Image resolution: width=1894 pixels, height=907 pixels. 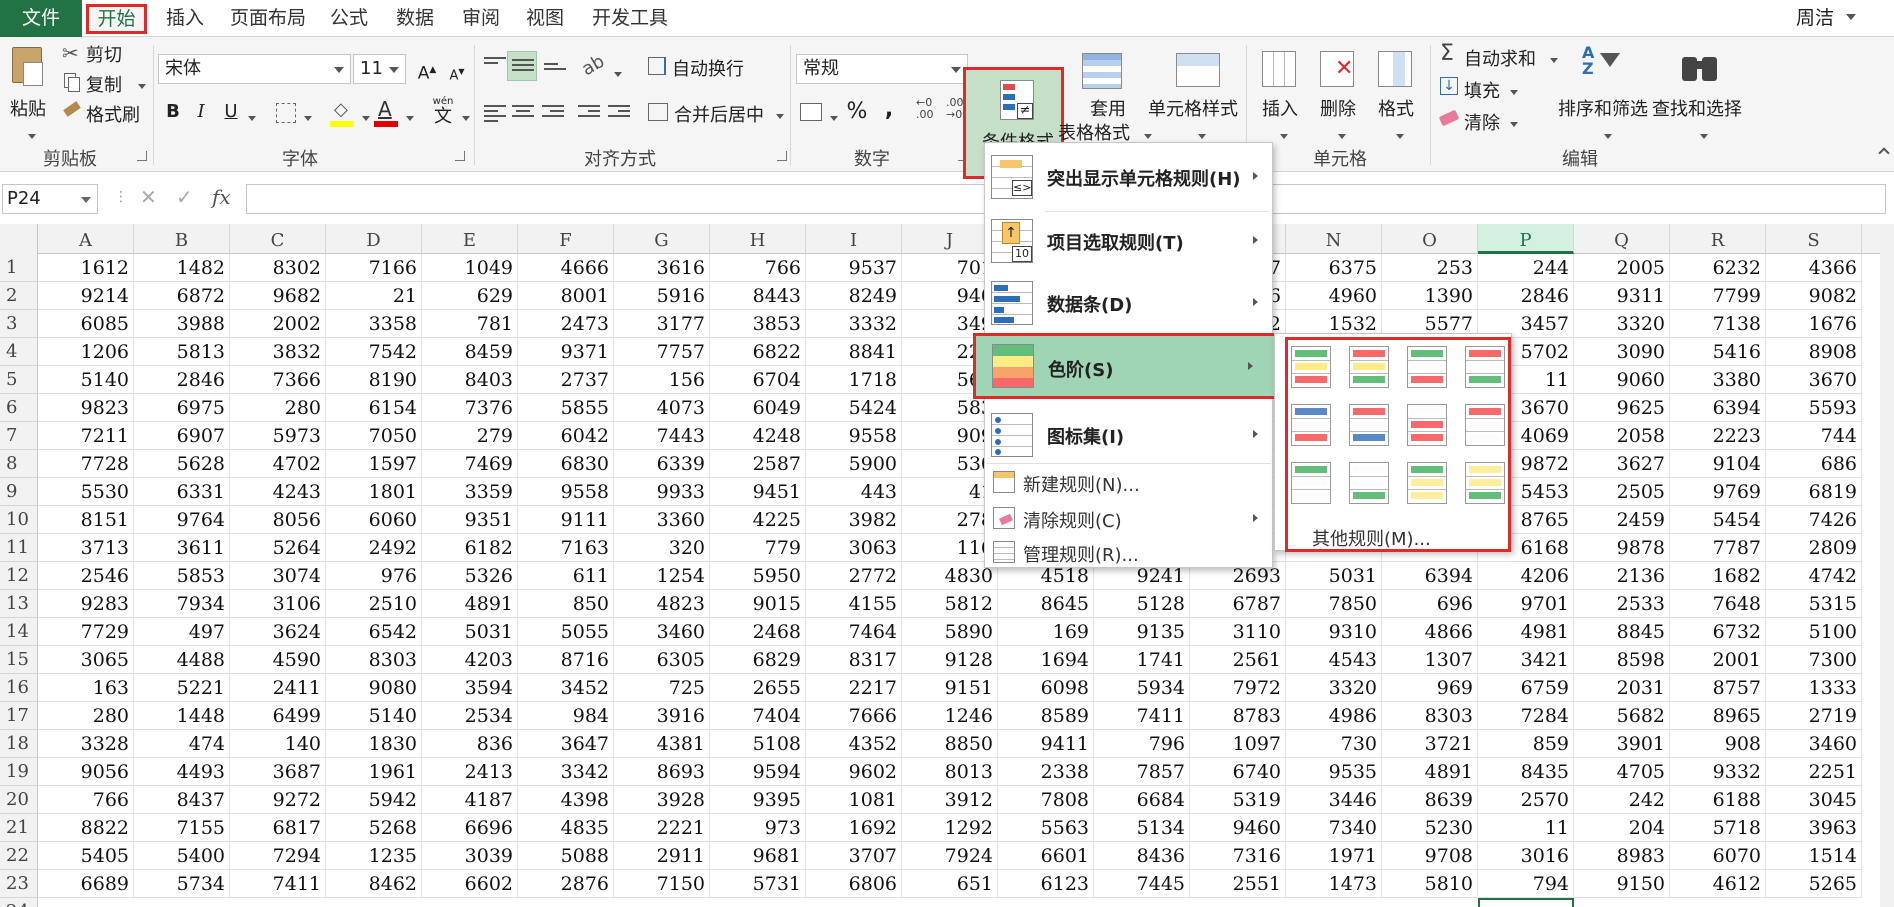 I want to click on cell: 3624, so click(x=278, y=632).